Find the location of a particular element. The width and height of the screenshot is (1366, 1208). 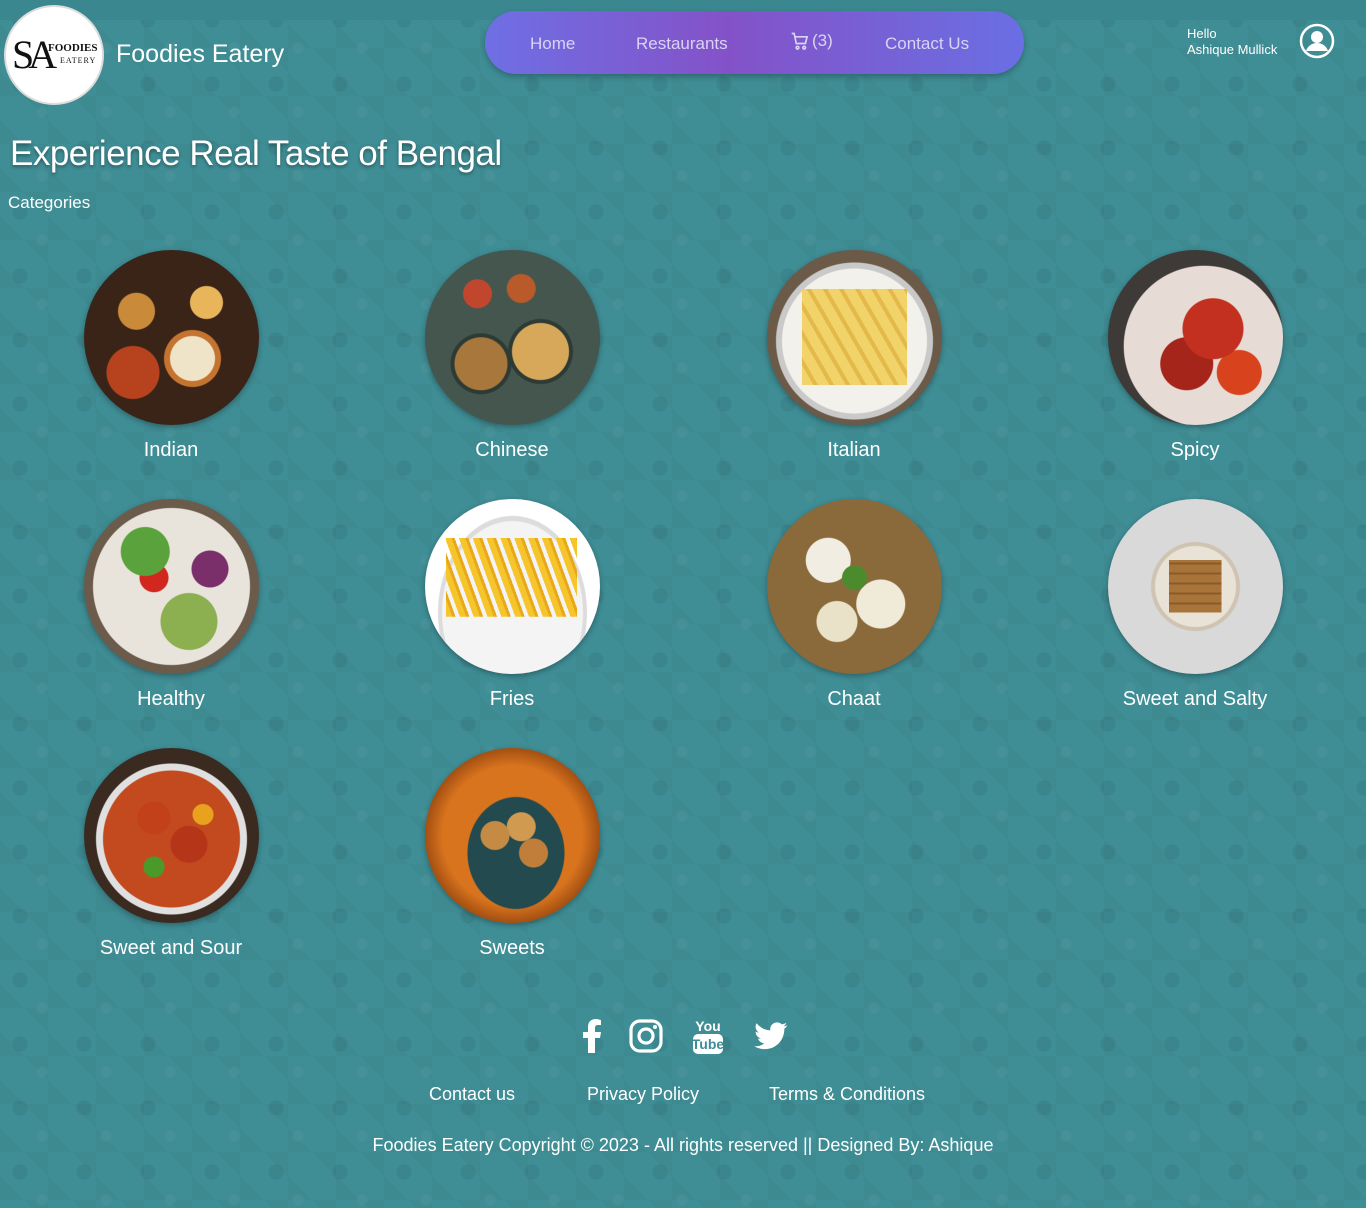

footer-privacy-link: Privacy Policy is located at coordinates (643, 1094).